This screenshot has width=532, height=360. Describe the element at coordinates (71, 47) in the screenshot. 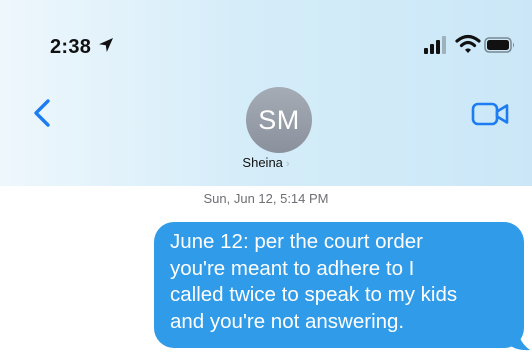

I see `status-time: 2:38` at that location.